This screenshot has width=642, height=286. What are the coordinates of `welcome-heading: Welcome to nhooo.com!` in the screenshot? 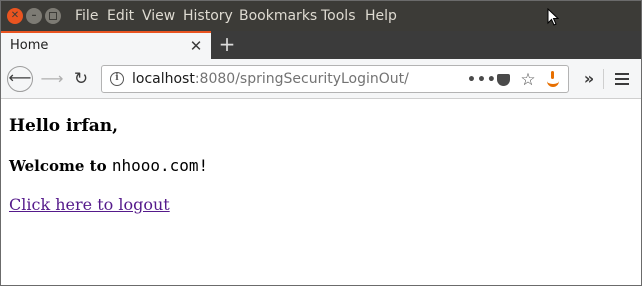 It's located at (108, 165).